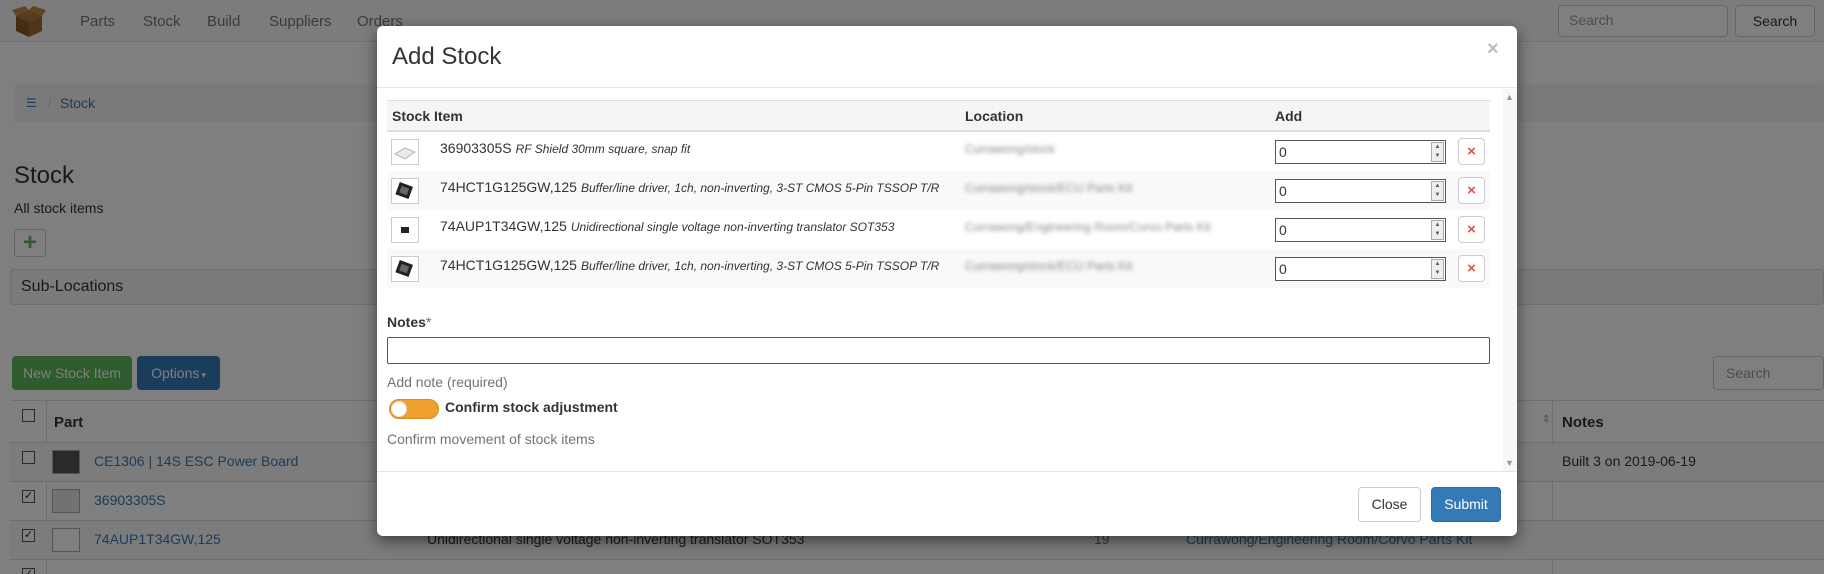 Image resolution: width=1824 pixels, height=574 pixels. Describe the element at coordinates (428, 322) in the screenshot. I see `required-marker: *` at that location.